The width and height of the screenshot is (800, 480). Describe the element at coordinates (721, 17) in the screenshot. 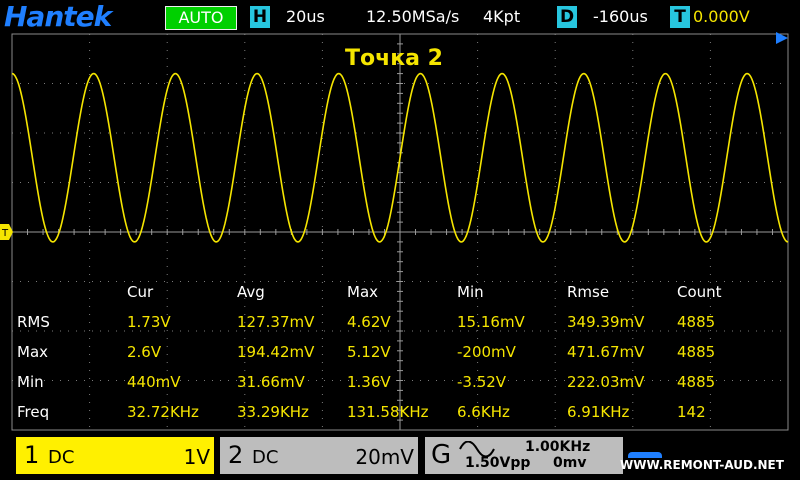

I see `trigger-level-value: 0.000V` at that location.